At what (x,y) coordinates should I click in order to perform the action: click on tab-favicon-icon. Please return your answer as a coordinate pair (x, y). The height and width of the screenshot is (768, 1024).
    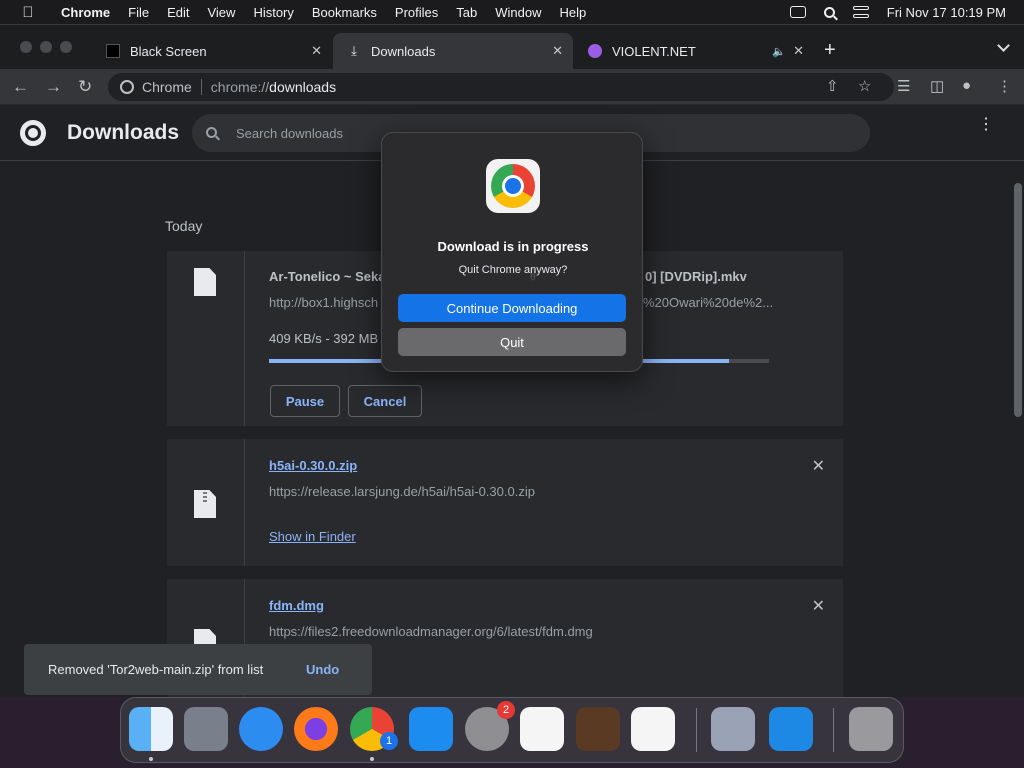
    Looking at the image, I should click on (113, 51).